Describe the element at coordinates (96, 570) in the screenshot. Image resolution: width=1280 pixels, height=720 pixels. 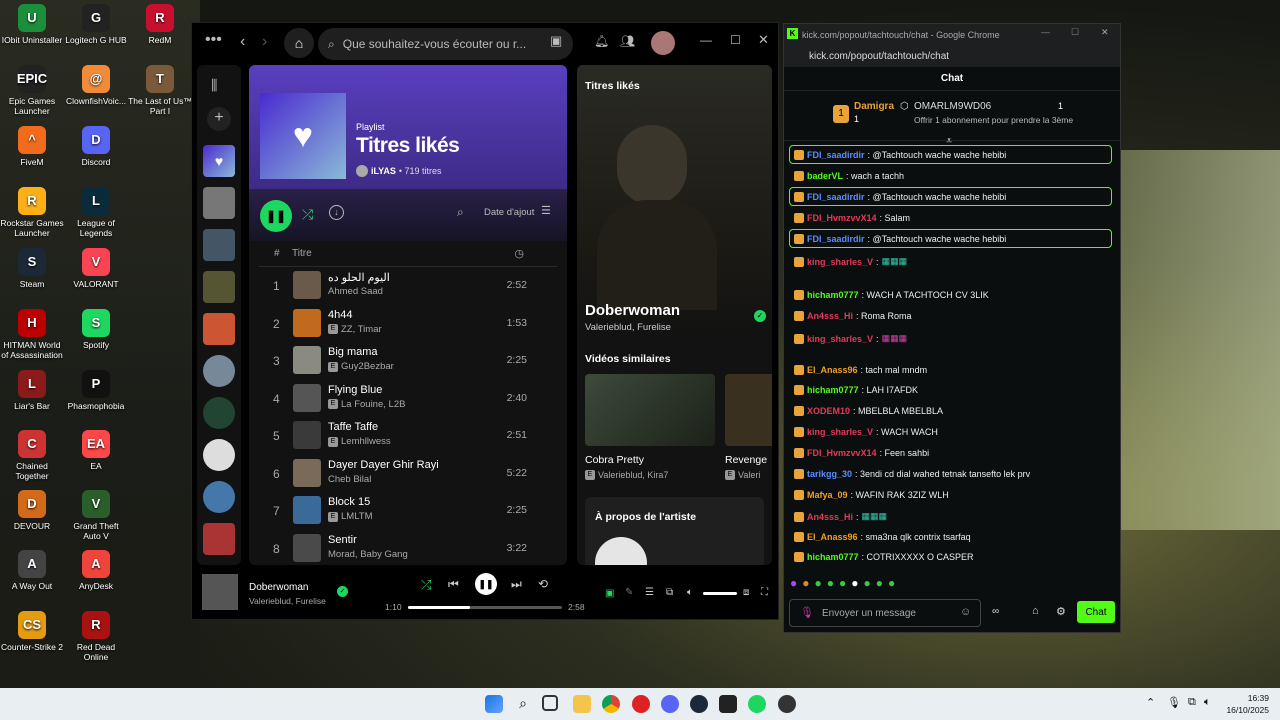
I see `desktop-icon: A AnyDesk` at that location.